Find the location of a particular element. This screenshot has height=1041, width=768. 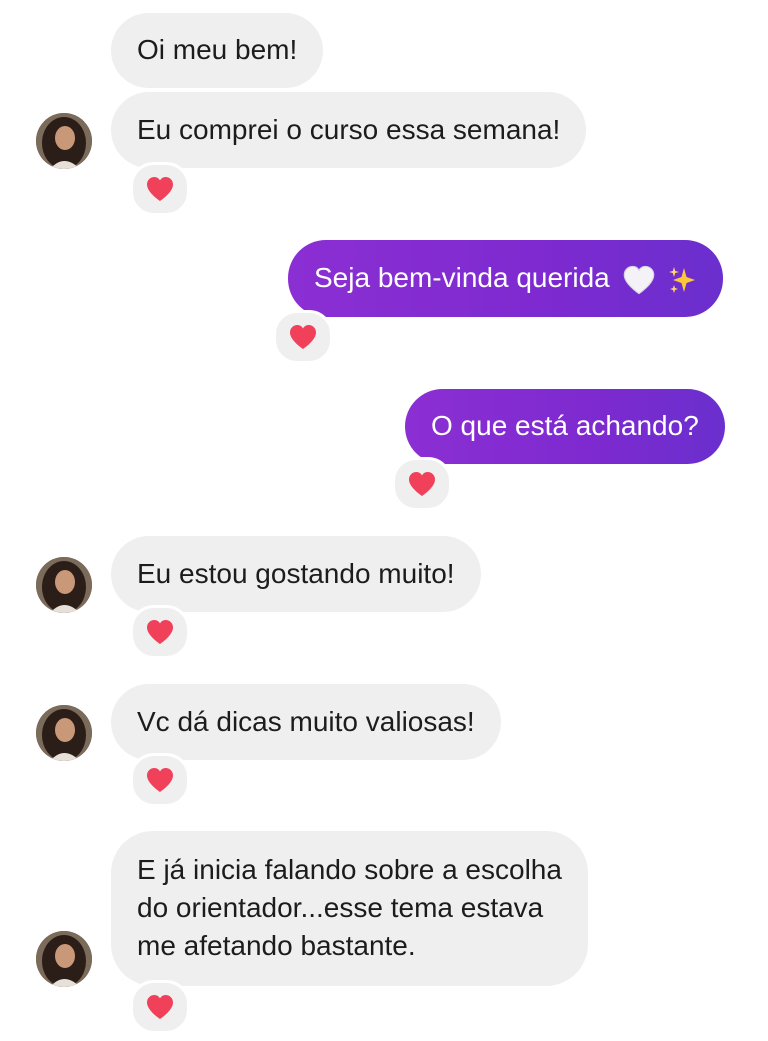

message-bubble-incoming: Eu comprei o curso essa semana! is located at coordinates (349, 130).